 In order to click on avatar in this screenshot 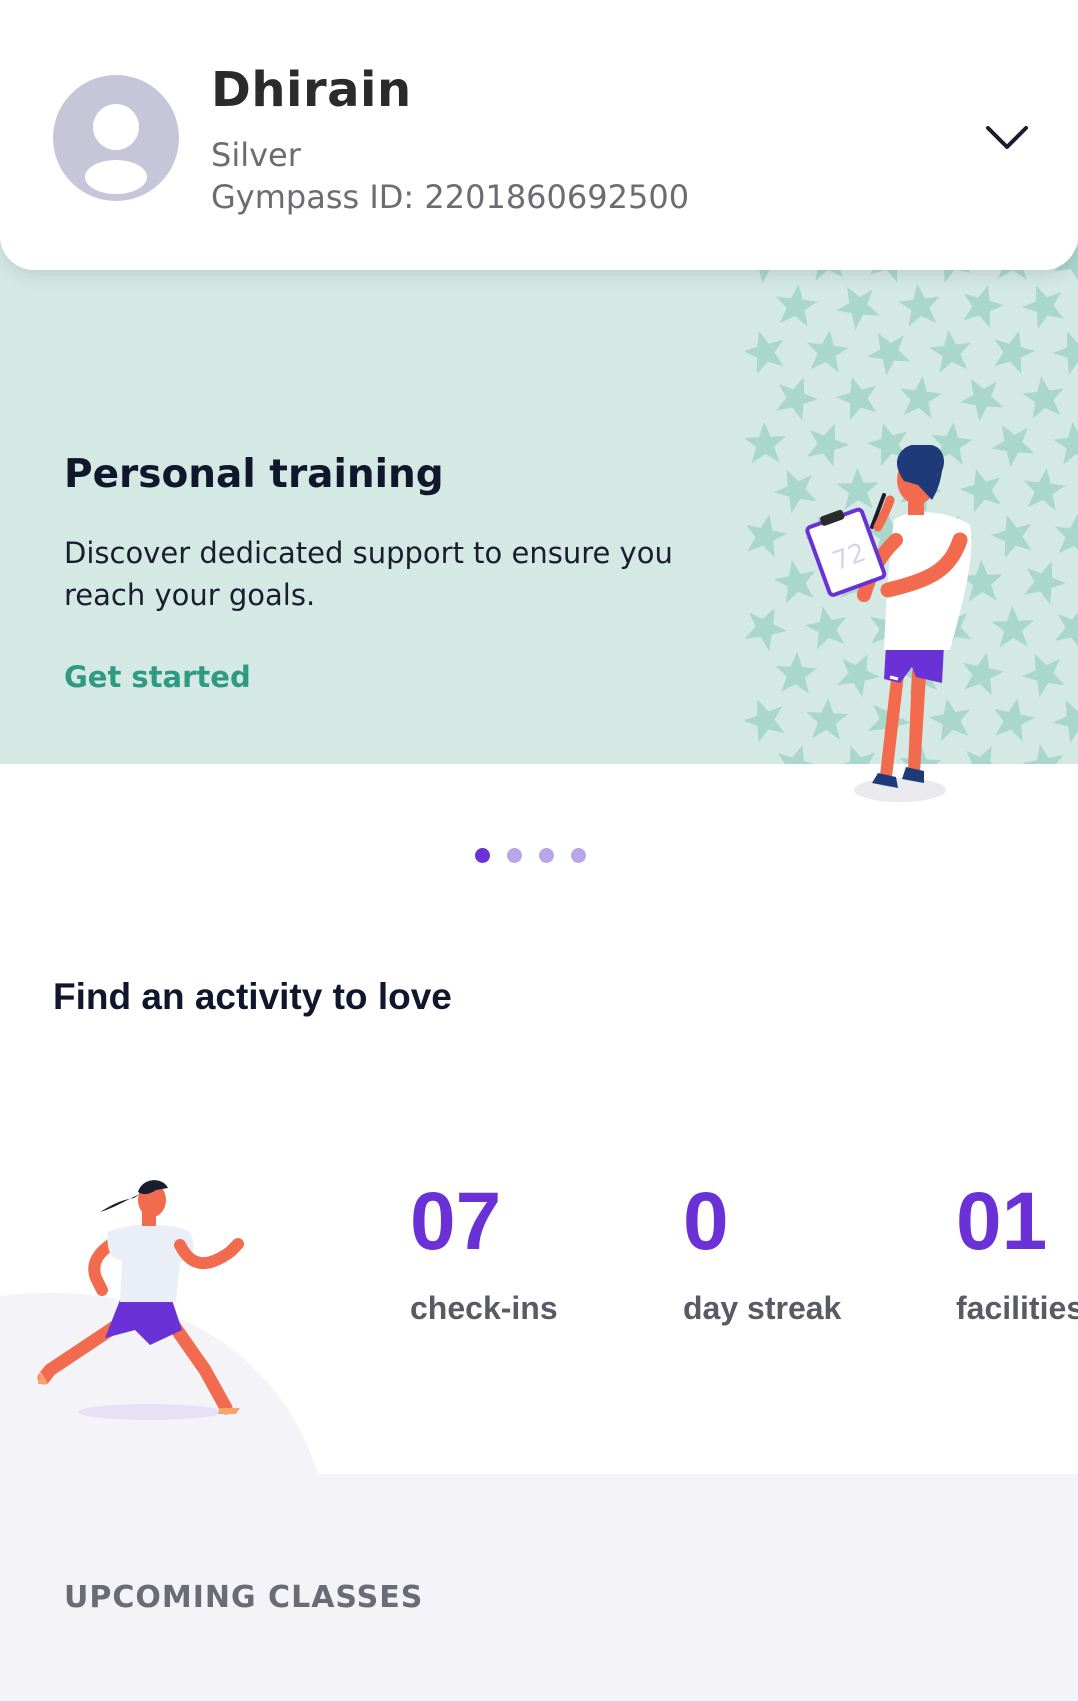, I will do `click(116, 138)`.